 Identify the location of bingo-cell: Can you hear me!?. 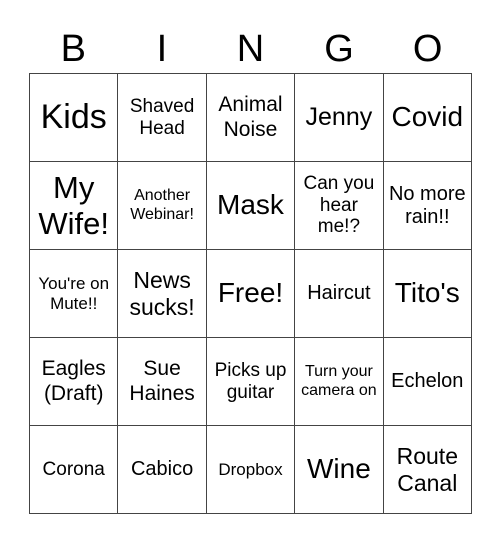
(339, 206).